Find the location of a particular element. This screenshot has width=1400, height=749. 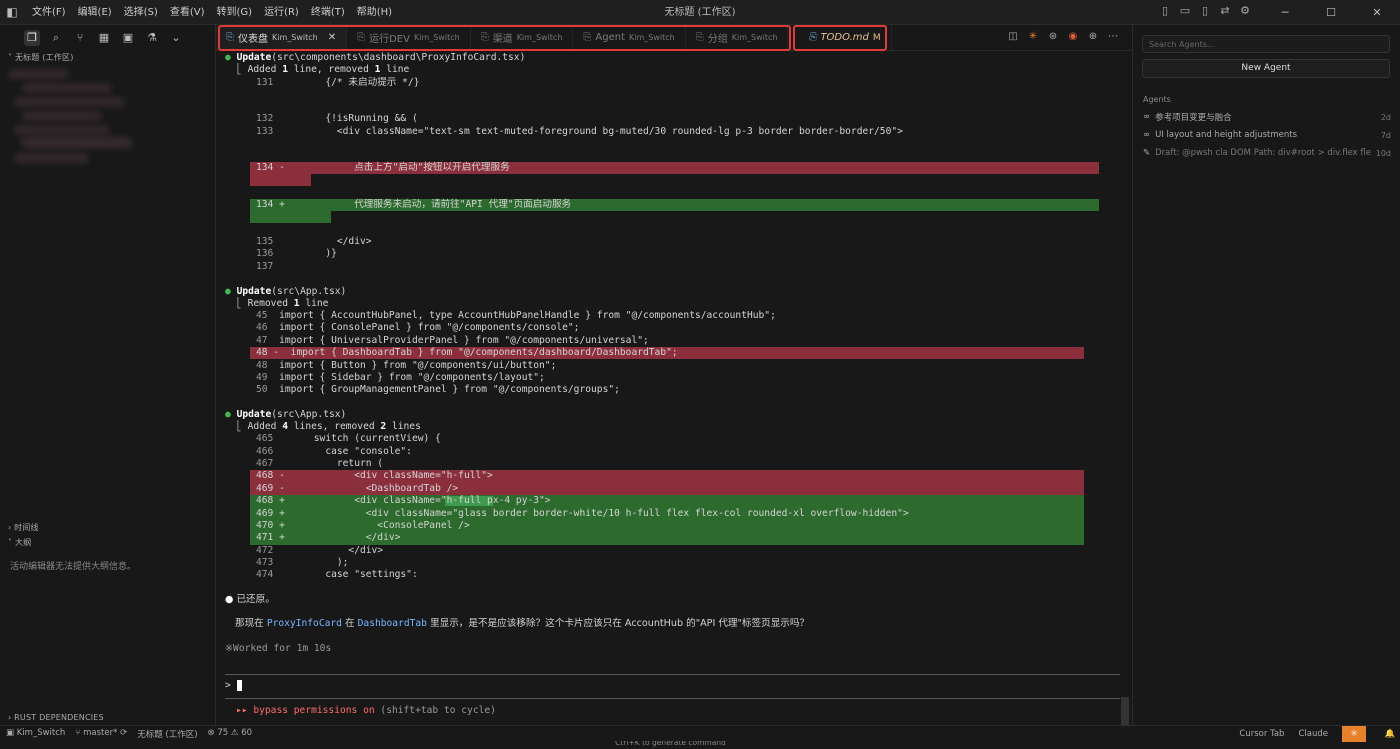

diff-line-added: 470 + <ConsolePanel /> is located at coordinates (363, 525).